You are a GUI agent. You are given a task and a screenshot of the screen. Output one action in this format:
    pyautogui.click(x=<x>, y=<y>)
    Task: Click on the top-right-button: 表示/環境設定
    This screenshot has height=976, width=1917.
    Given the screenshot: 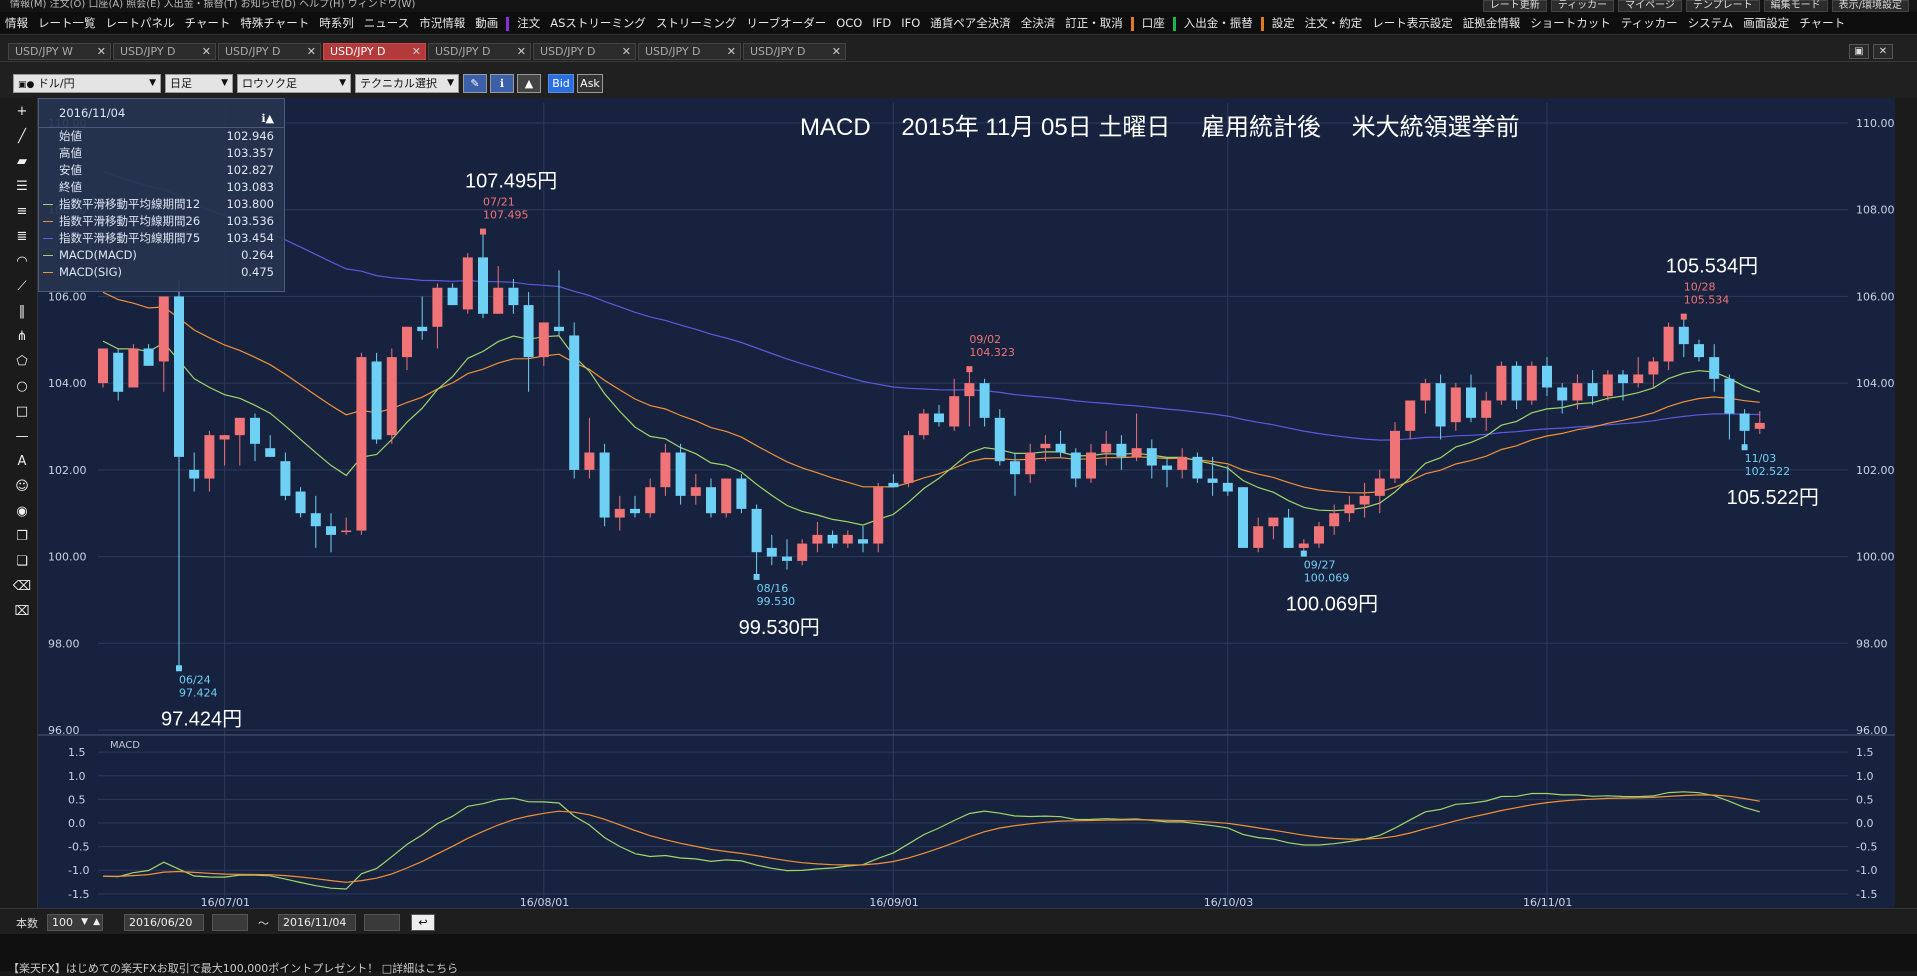 What is the action you would take?
    pyautogui.click(x=1870, y=6)
    